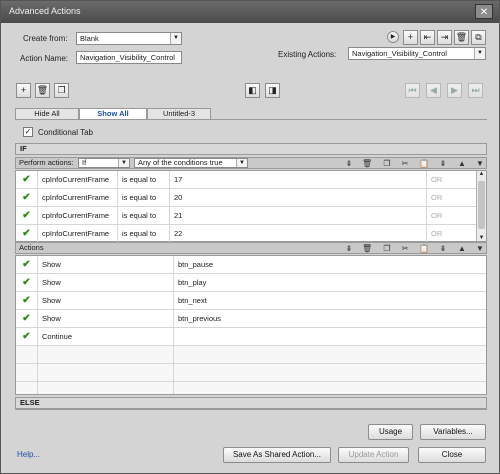  I want to click on delete-condition-icon: 🗑, so click(367, 164).